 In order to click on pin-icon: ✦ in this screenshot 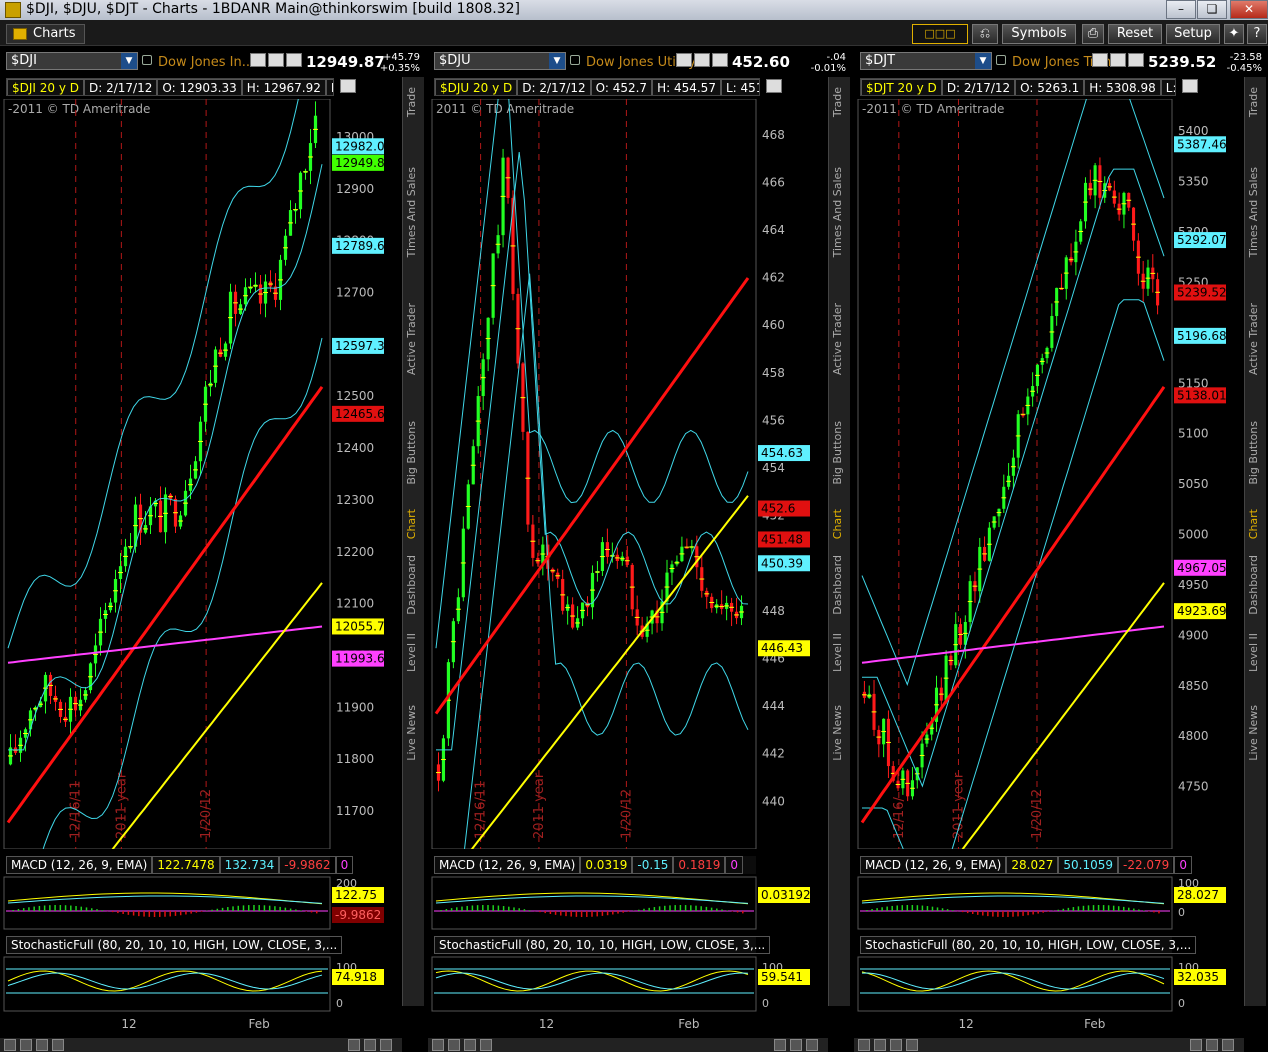, I will do `click(1234, 34)`.